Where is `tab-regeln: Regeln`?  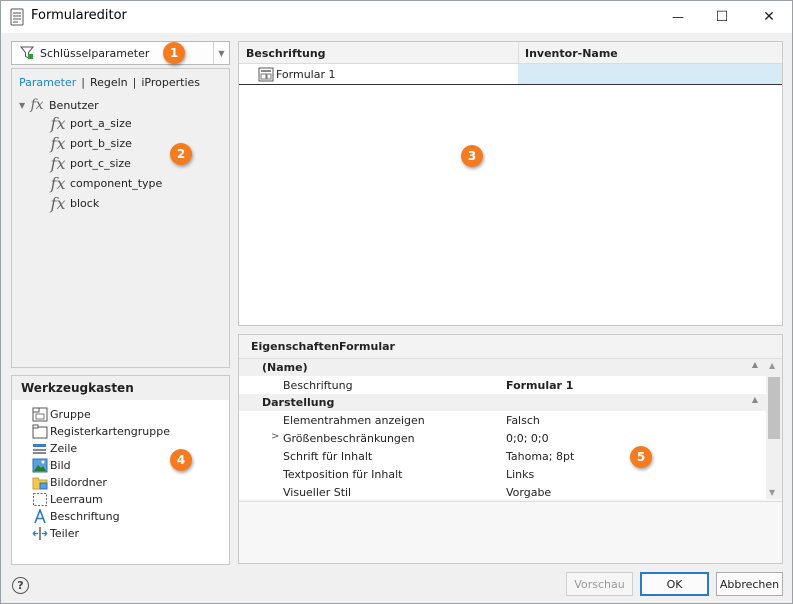 tab-regeln: Regeln is located at coordinates (109, 82).